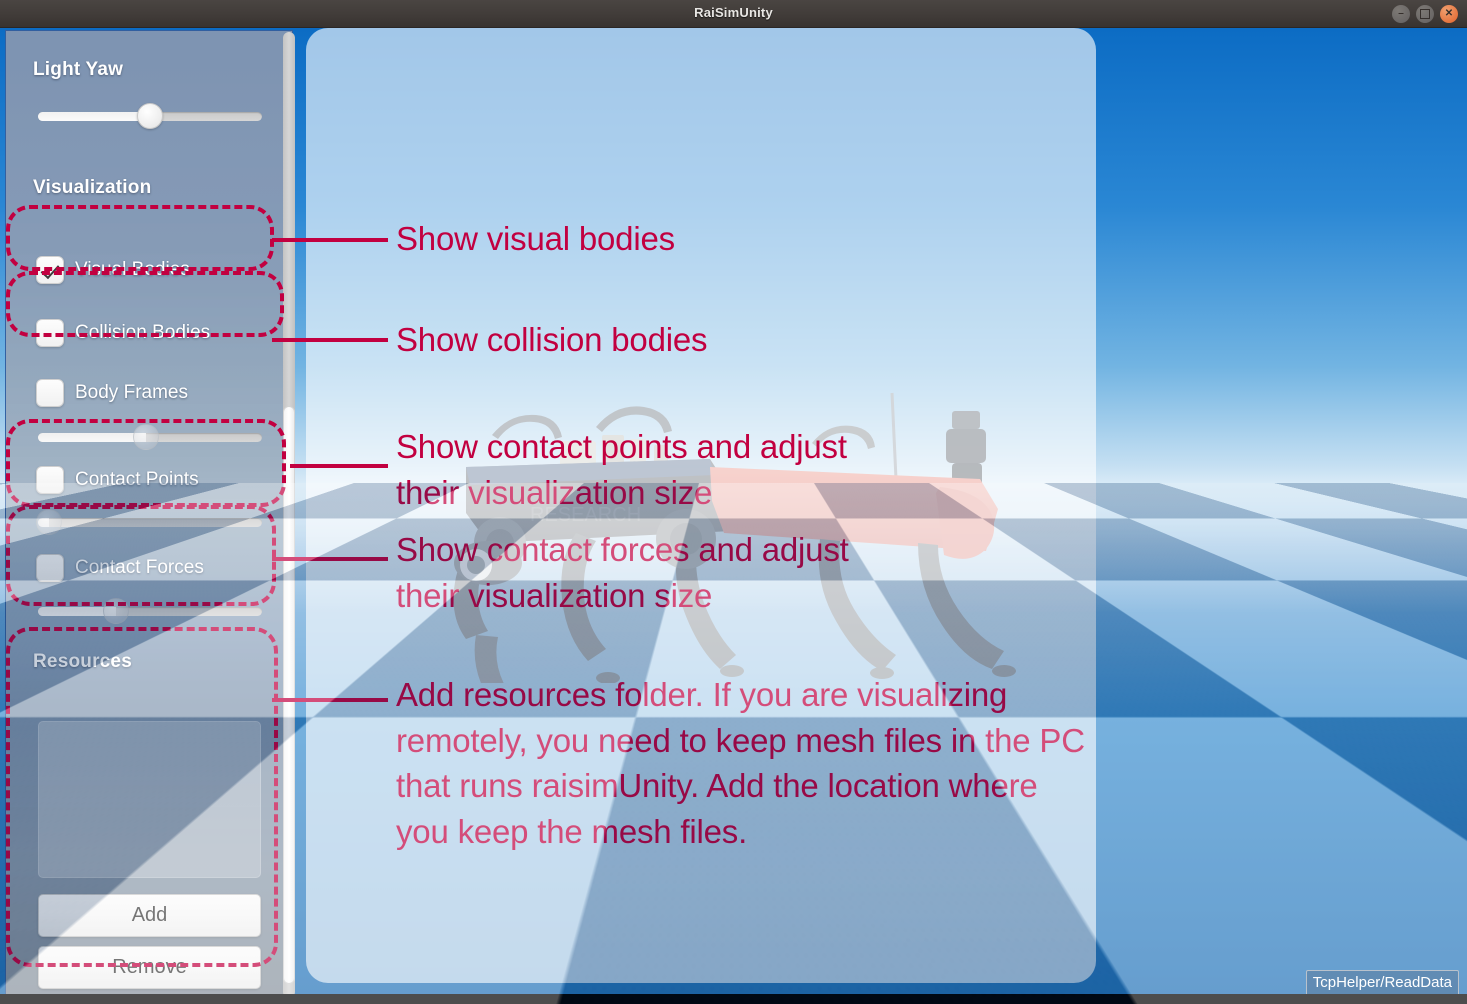 The image size is (1467, 1004). I want to click on contact-forces-size-slider, so click(150, 611).